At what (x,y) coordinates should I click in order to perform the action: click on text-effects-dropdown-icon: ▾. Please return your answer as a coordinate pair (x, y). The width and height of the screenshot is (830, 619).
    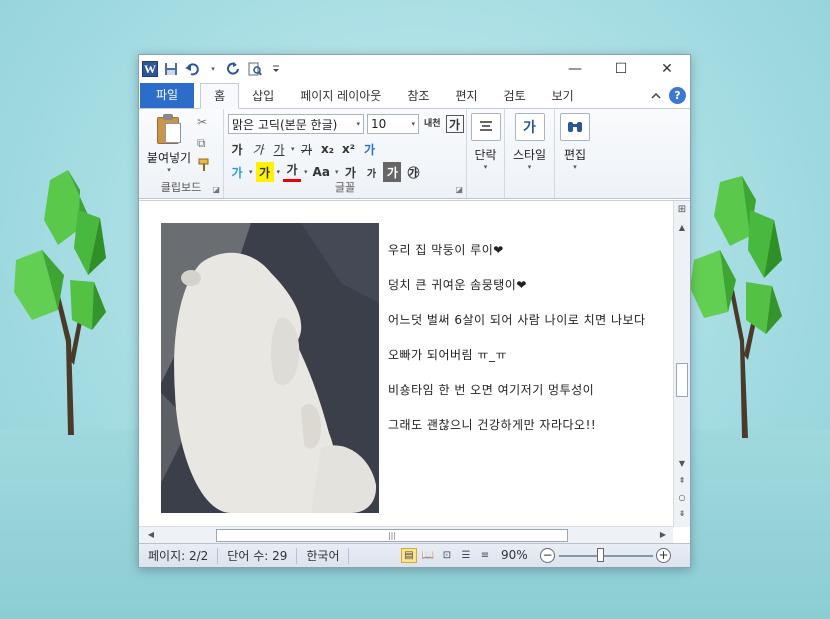
    Looking at the image, I should click on (251, 172).